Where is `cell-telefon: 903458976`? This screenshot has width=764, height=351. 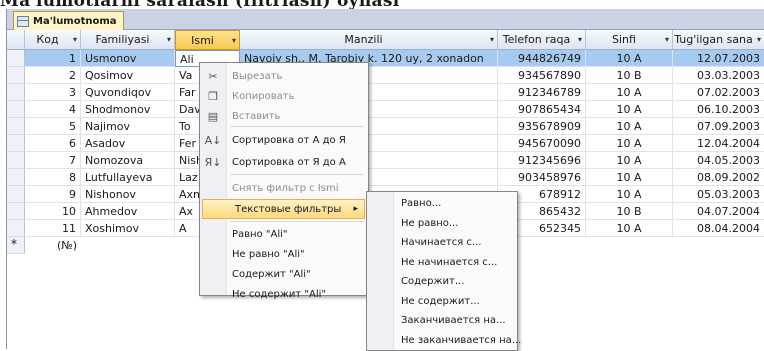
cell-telefon: 903458976 is located at coordinates (542, 177).